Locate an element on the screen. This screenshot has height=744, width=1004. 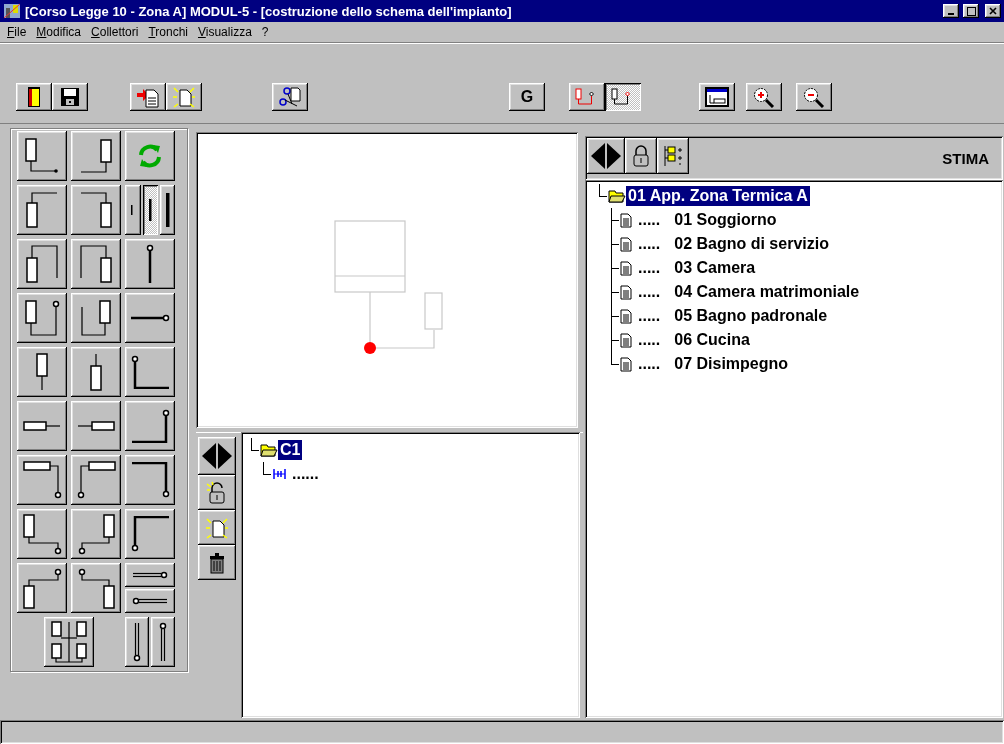
menu-item: Visualizza is located at coordinates (225, 32).